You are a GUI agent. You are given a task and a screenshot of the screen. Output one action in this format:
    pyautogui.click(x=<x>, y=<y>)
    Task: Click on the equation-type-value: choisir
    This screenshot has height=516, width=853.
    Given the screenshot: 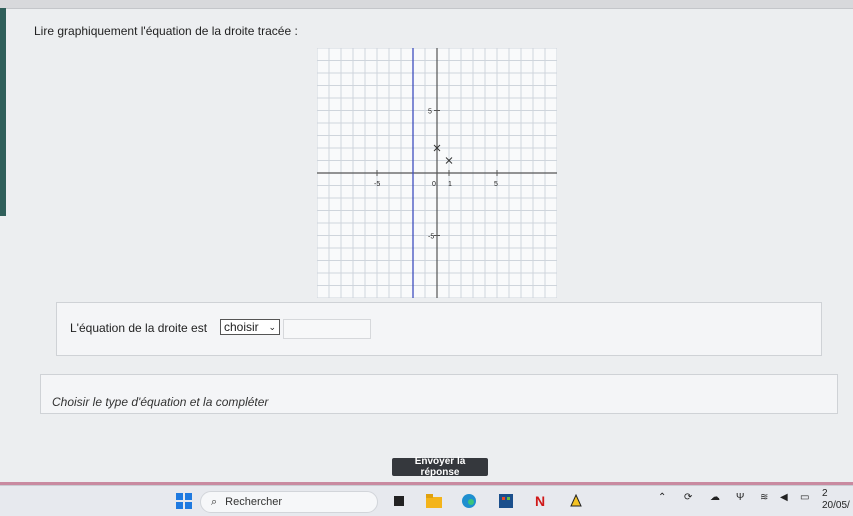 What is the action you would take?
    pyautogui.click(x=241, y=327)
    